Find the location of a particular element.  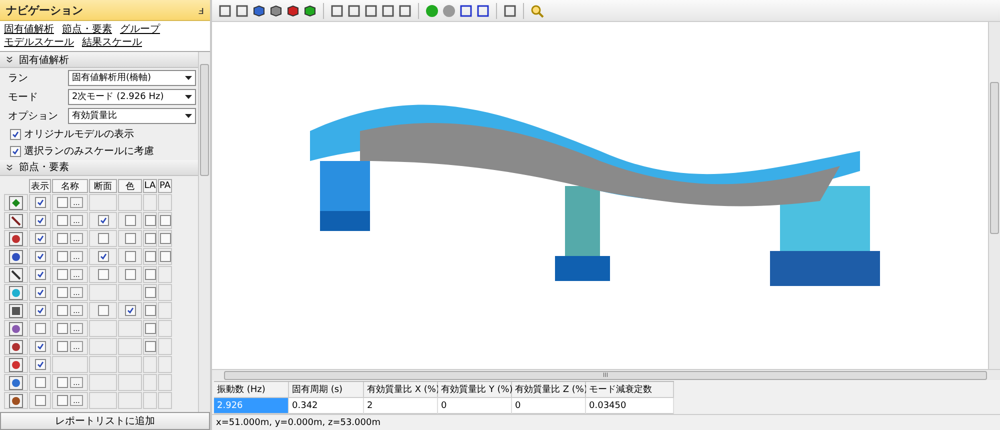

section-header: 節点・要素 is located at coordinates (99, 168).